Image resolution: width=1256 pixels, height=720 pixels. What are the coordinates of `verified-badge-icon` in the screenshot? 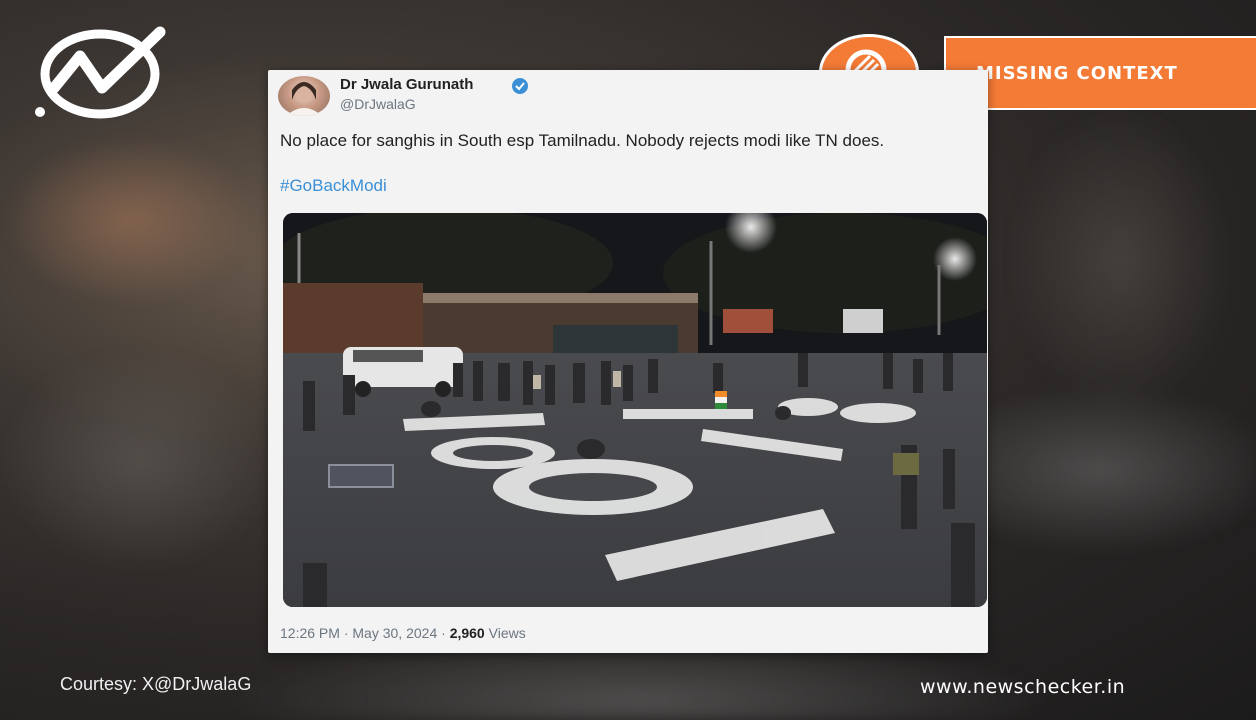 It's located at (520, 86).